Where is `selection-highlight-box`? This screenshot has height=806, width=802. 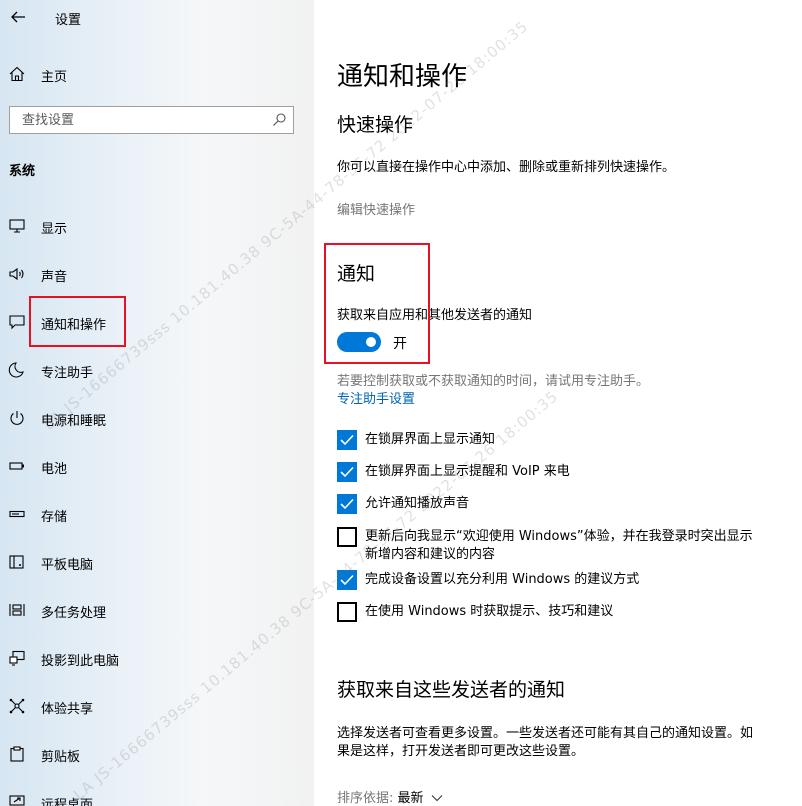
selection-highlight-box is located at coordinates (77, 321).